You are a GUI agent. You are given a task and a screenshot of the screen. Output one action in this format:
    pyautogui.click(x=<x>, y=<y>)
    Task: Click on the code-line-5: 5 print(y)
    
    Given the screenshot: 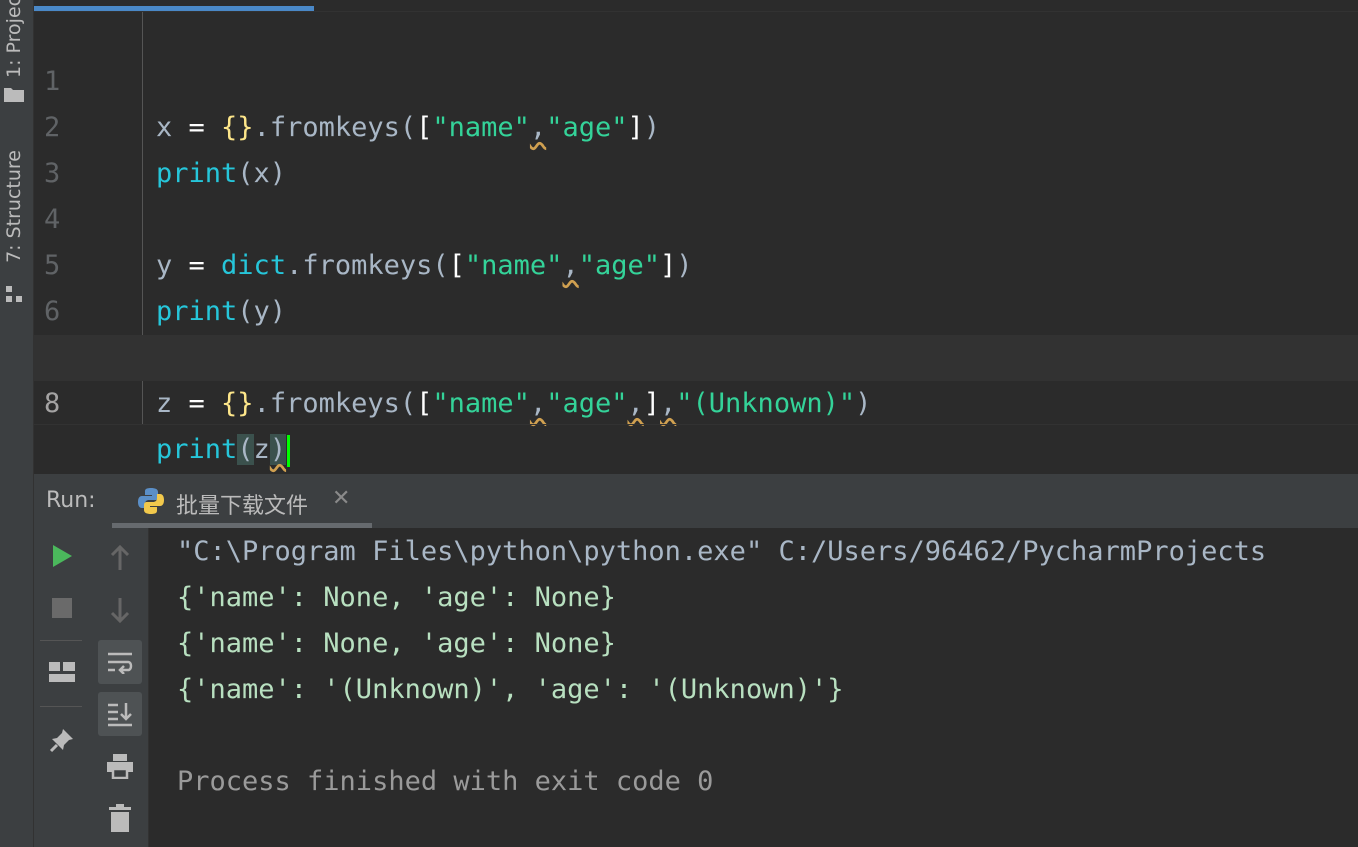 What is the action you would take?
    pyautogui.click(x=696, y=262)
    